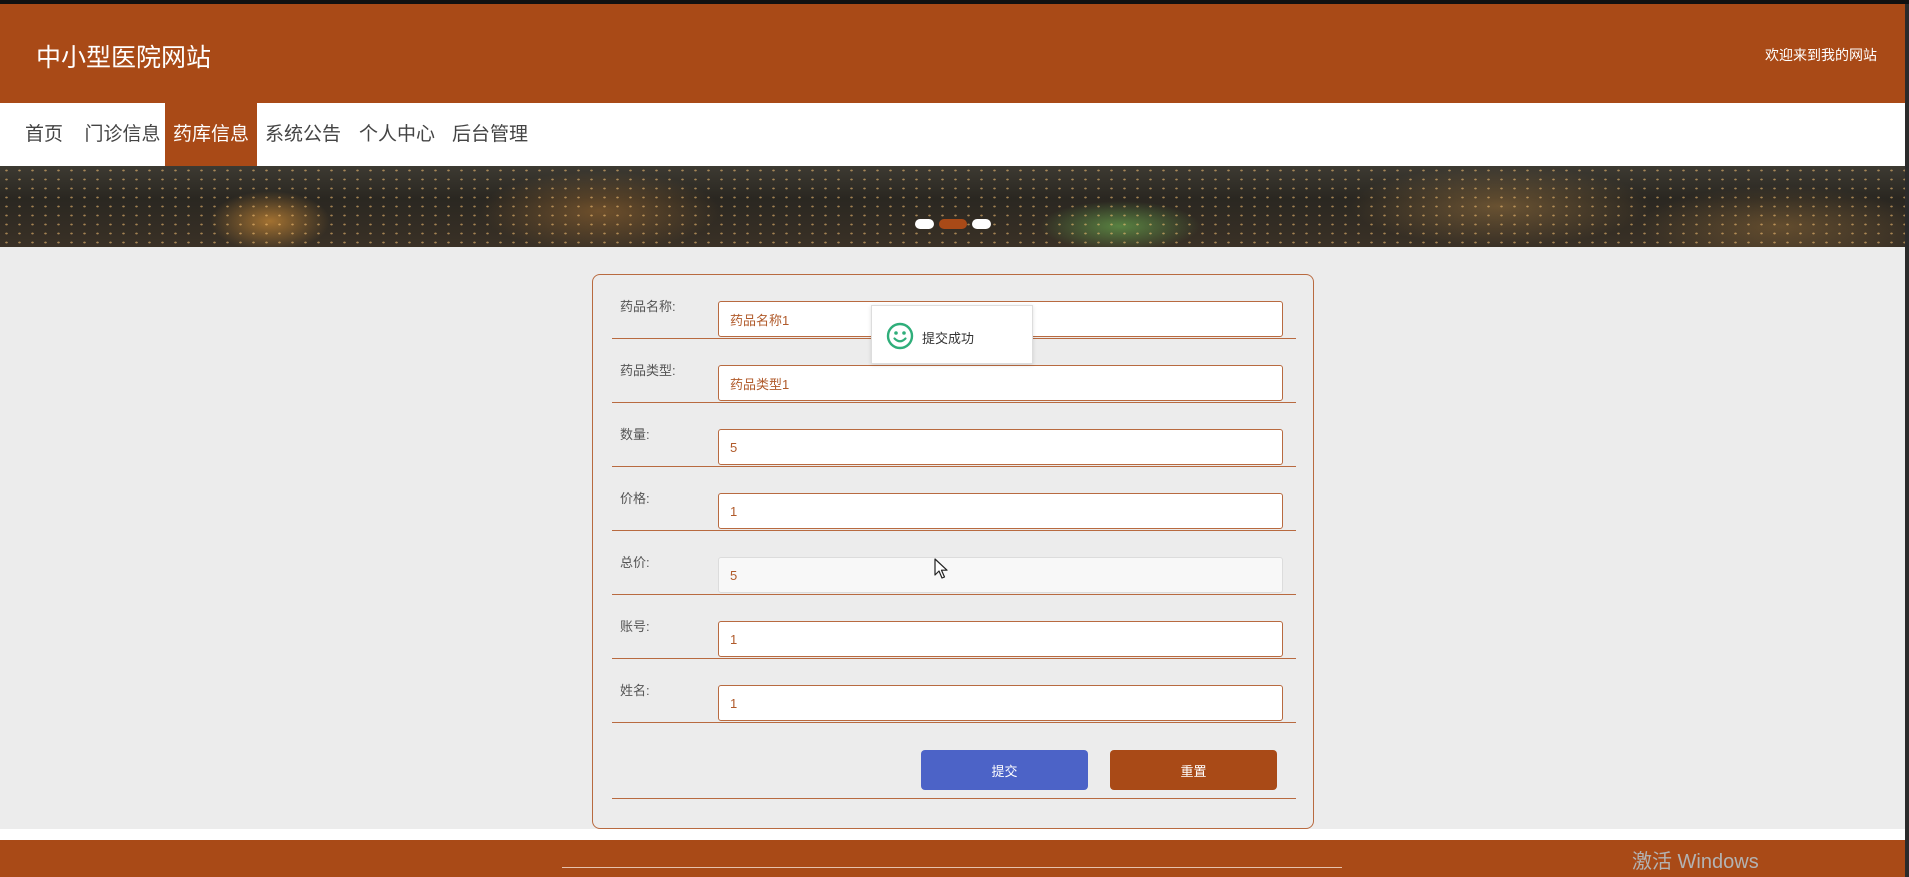  I want to click on nav-item-admin: 后台管理, so click(490, 134).